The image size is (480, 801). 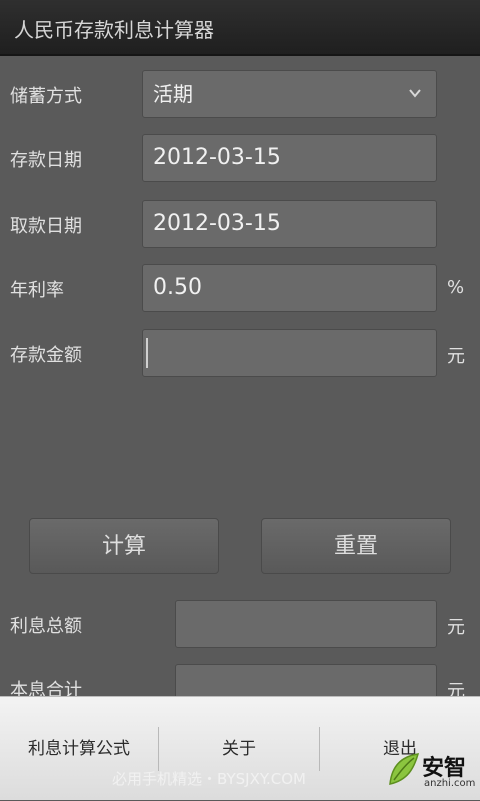 I want to click on row-deposit-date: 存款日期 2012-03-15, so click(x=240, y=159).